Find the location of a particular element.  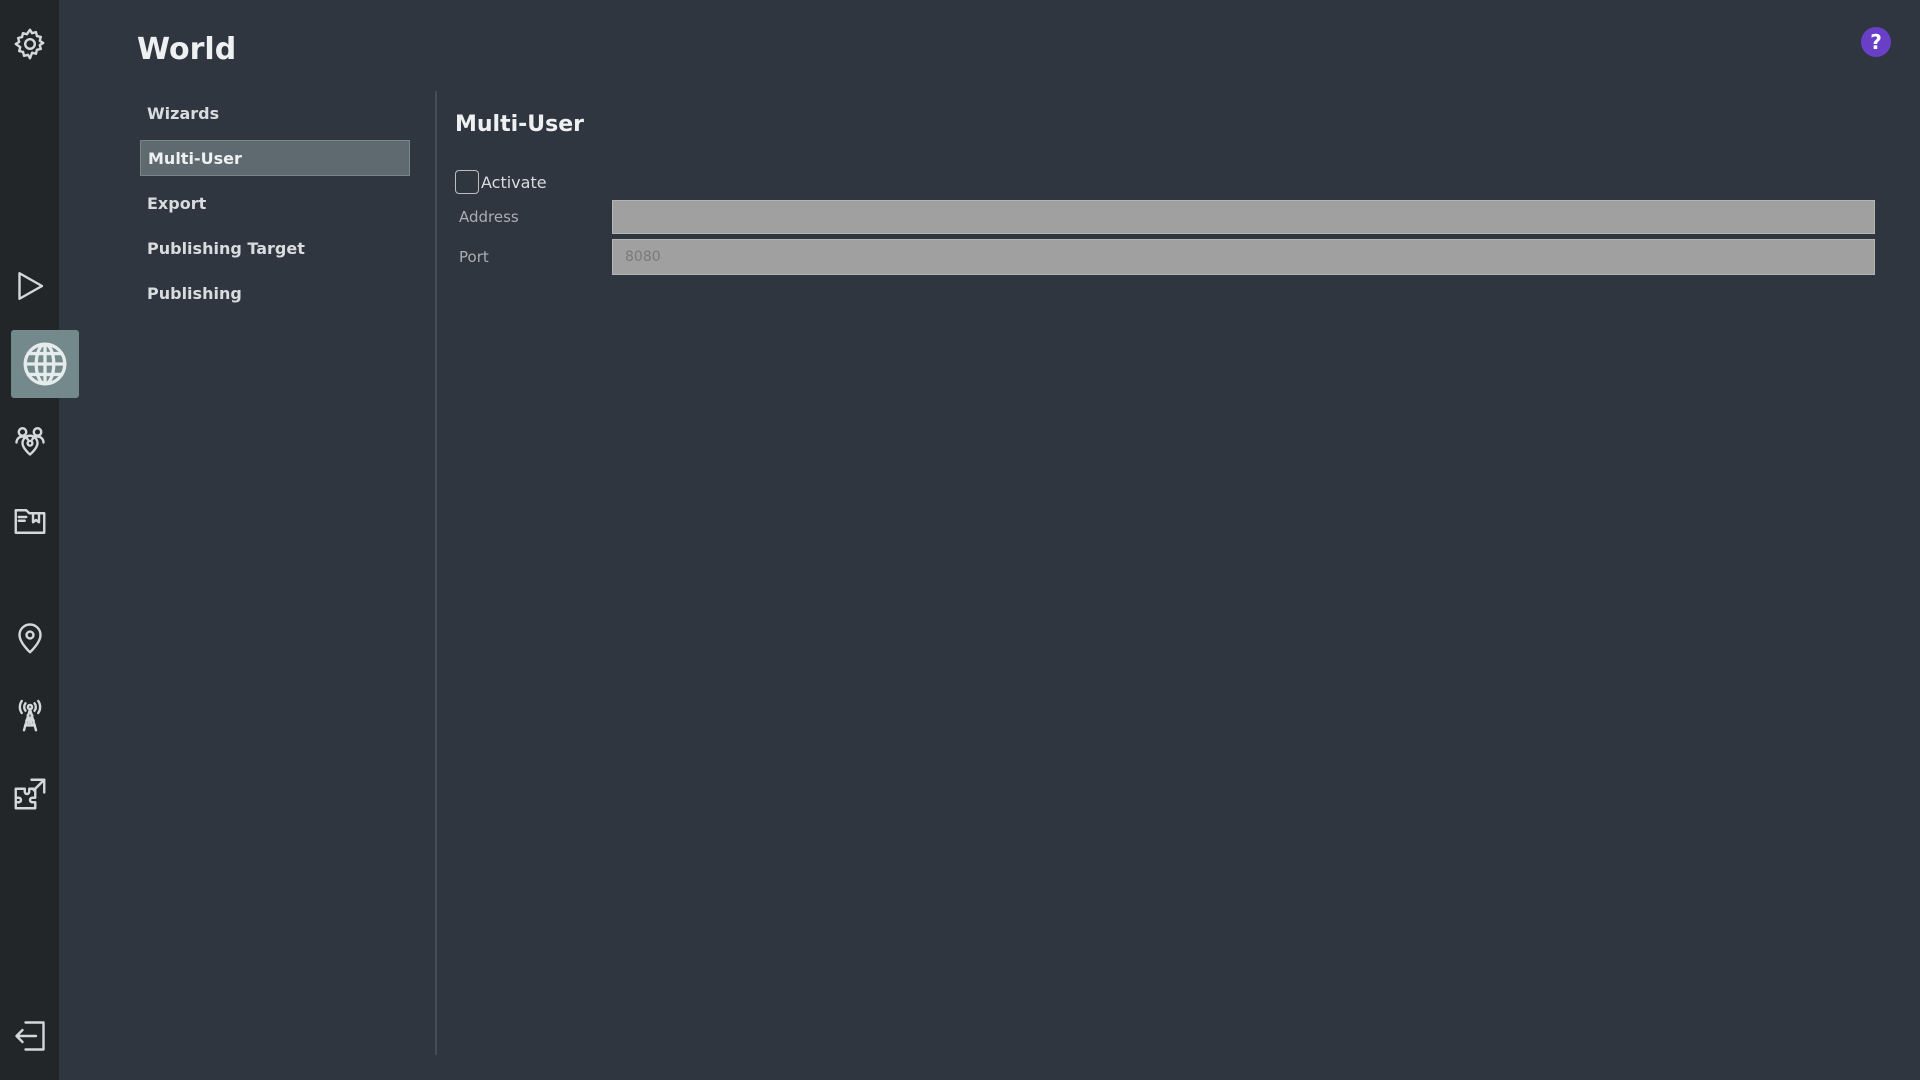

icon-rail is located at coordinates (39, 540).